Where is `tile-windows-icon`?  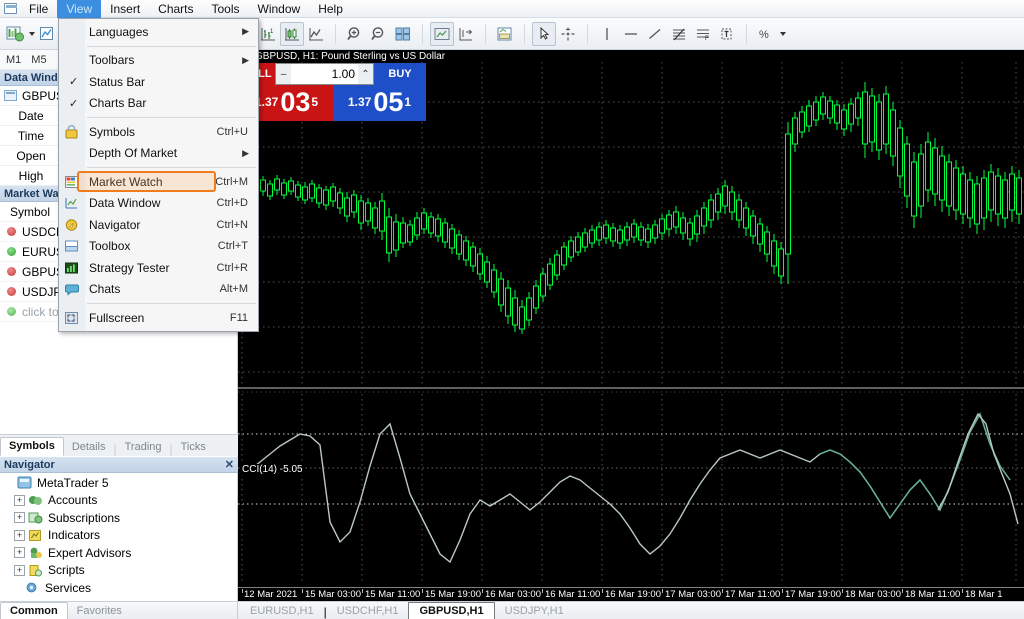 tile-windows-icon is located at coordinates (403, 34).